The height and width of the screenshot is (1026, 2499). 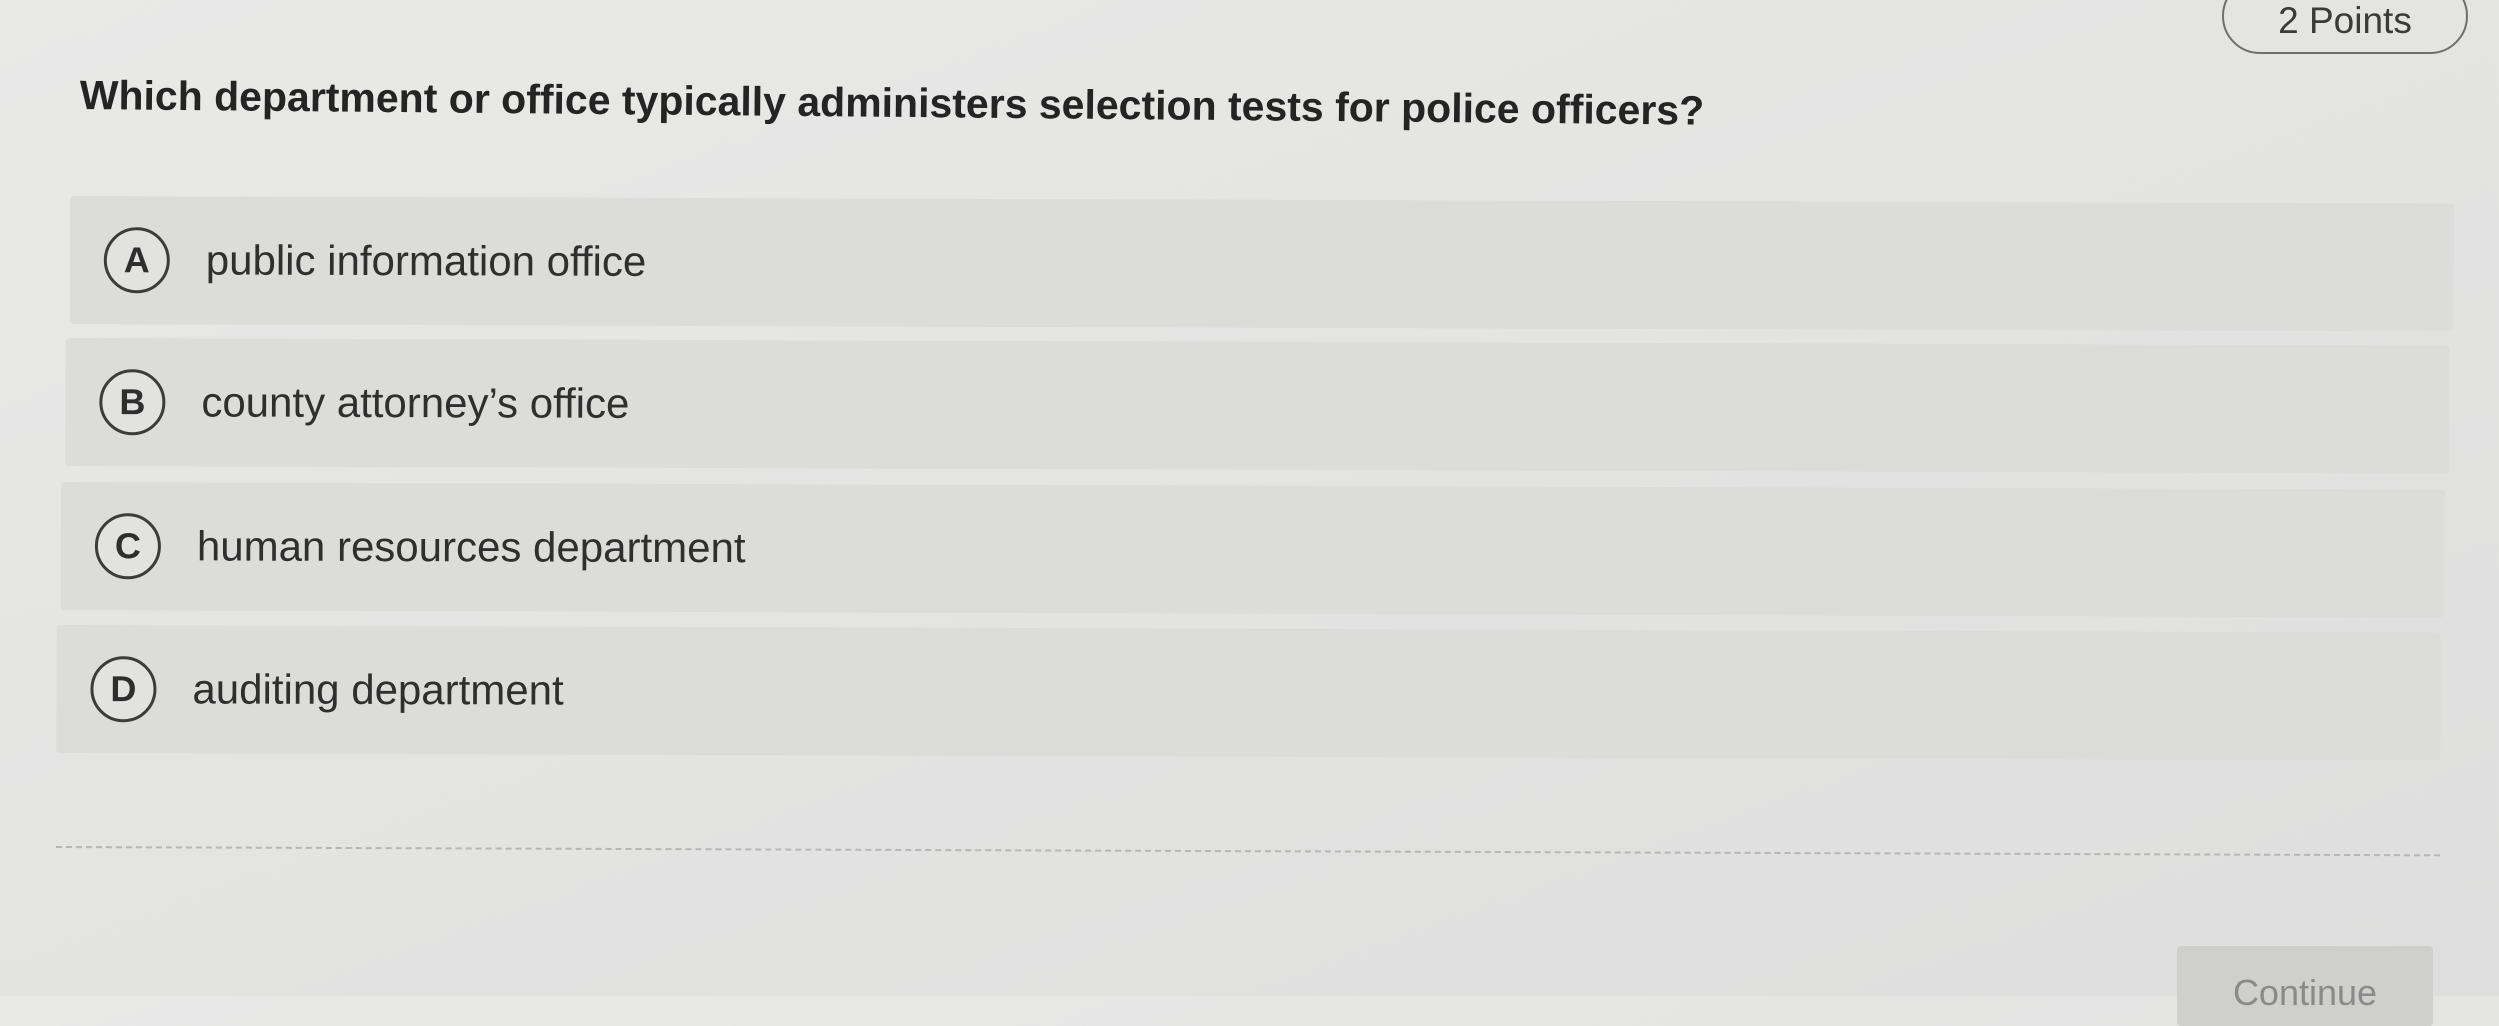 What do you see at coordinates (136, 260) in the screenshot?
I see `option-a-letter: A` at bounding box center [136, 260].